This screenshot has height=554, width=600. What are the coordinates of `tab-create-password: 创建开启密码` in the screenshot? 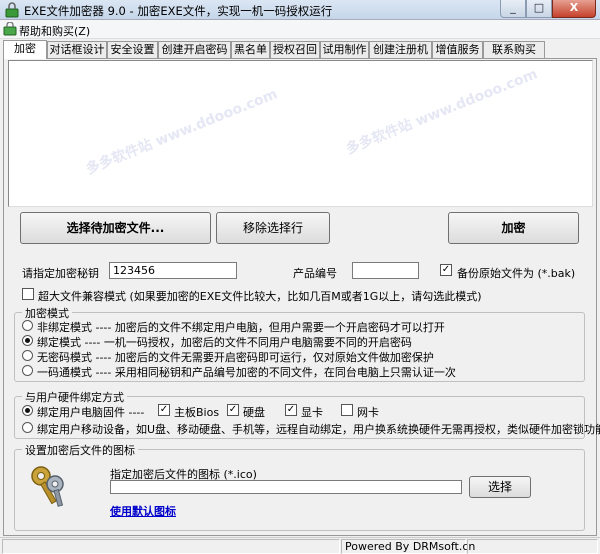 It's located at (194, 49).